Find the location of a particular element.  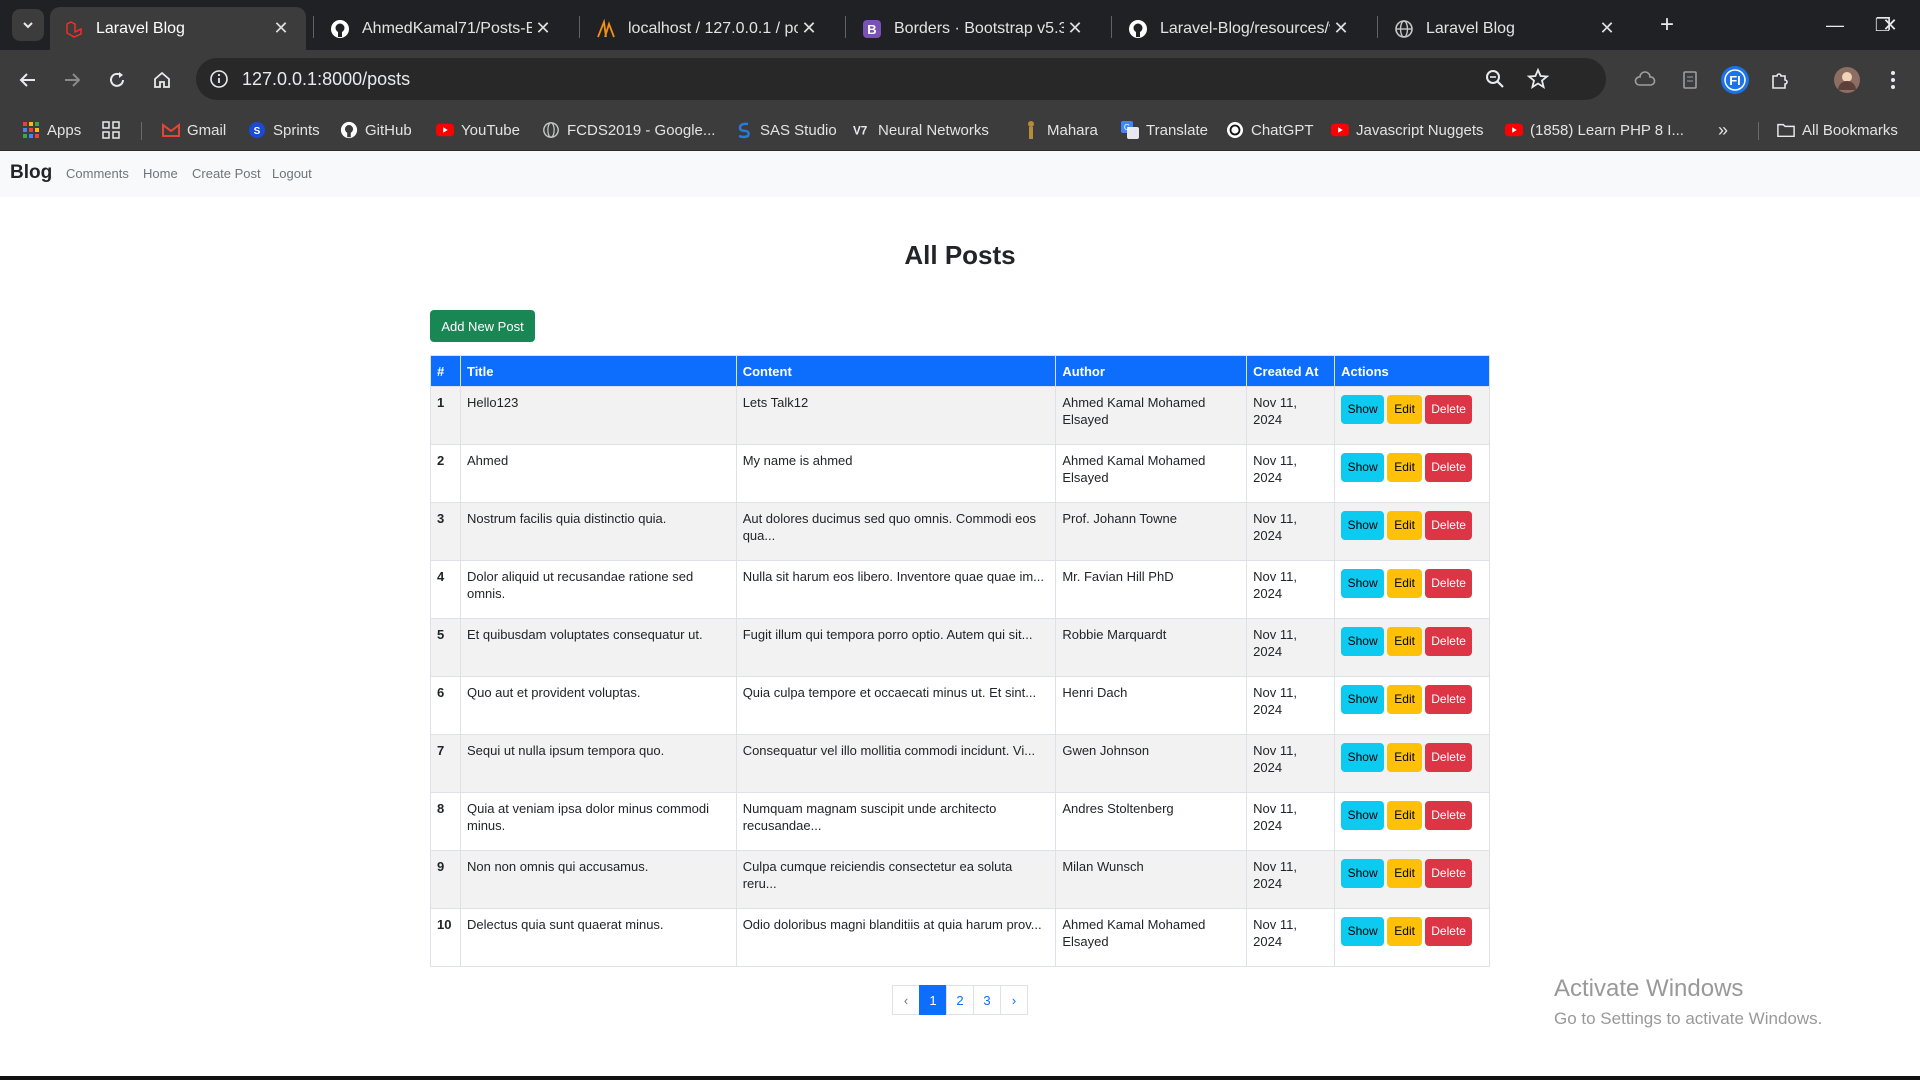

bookmark-chatgpt: ChatGPT is located at coordinates (1270, 130).